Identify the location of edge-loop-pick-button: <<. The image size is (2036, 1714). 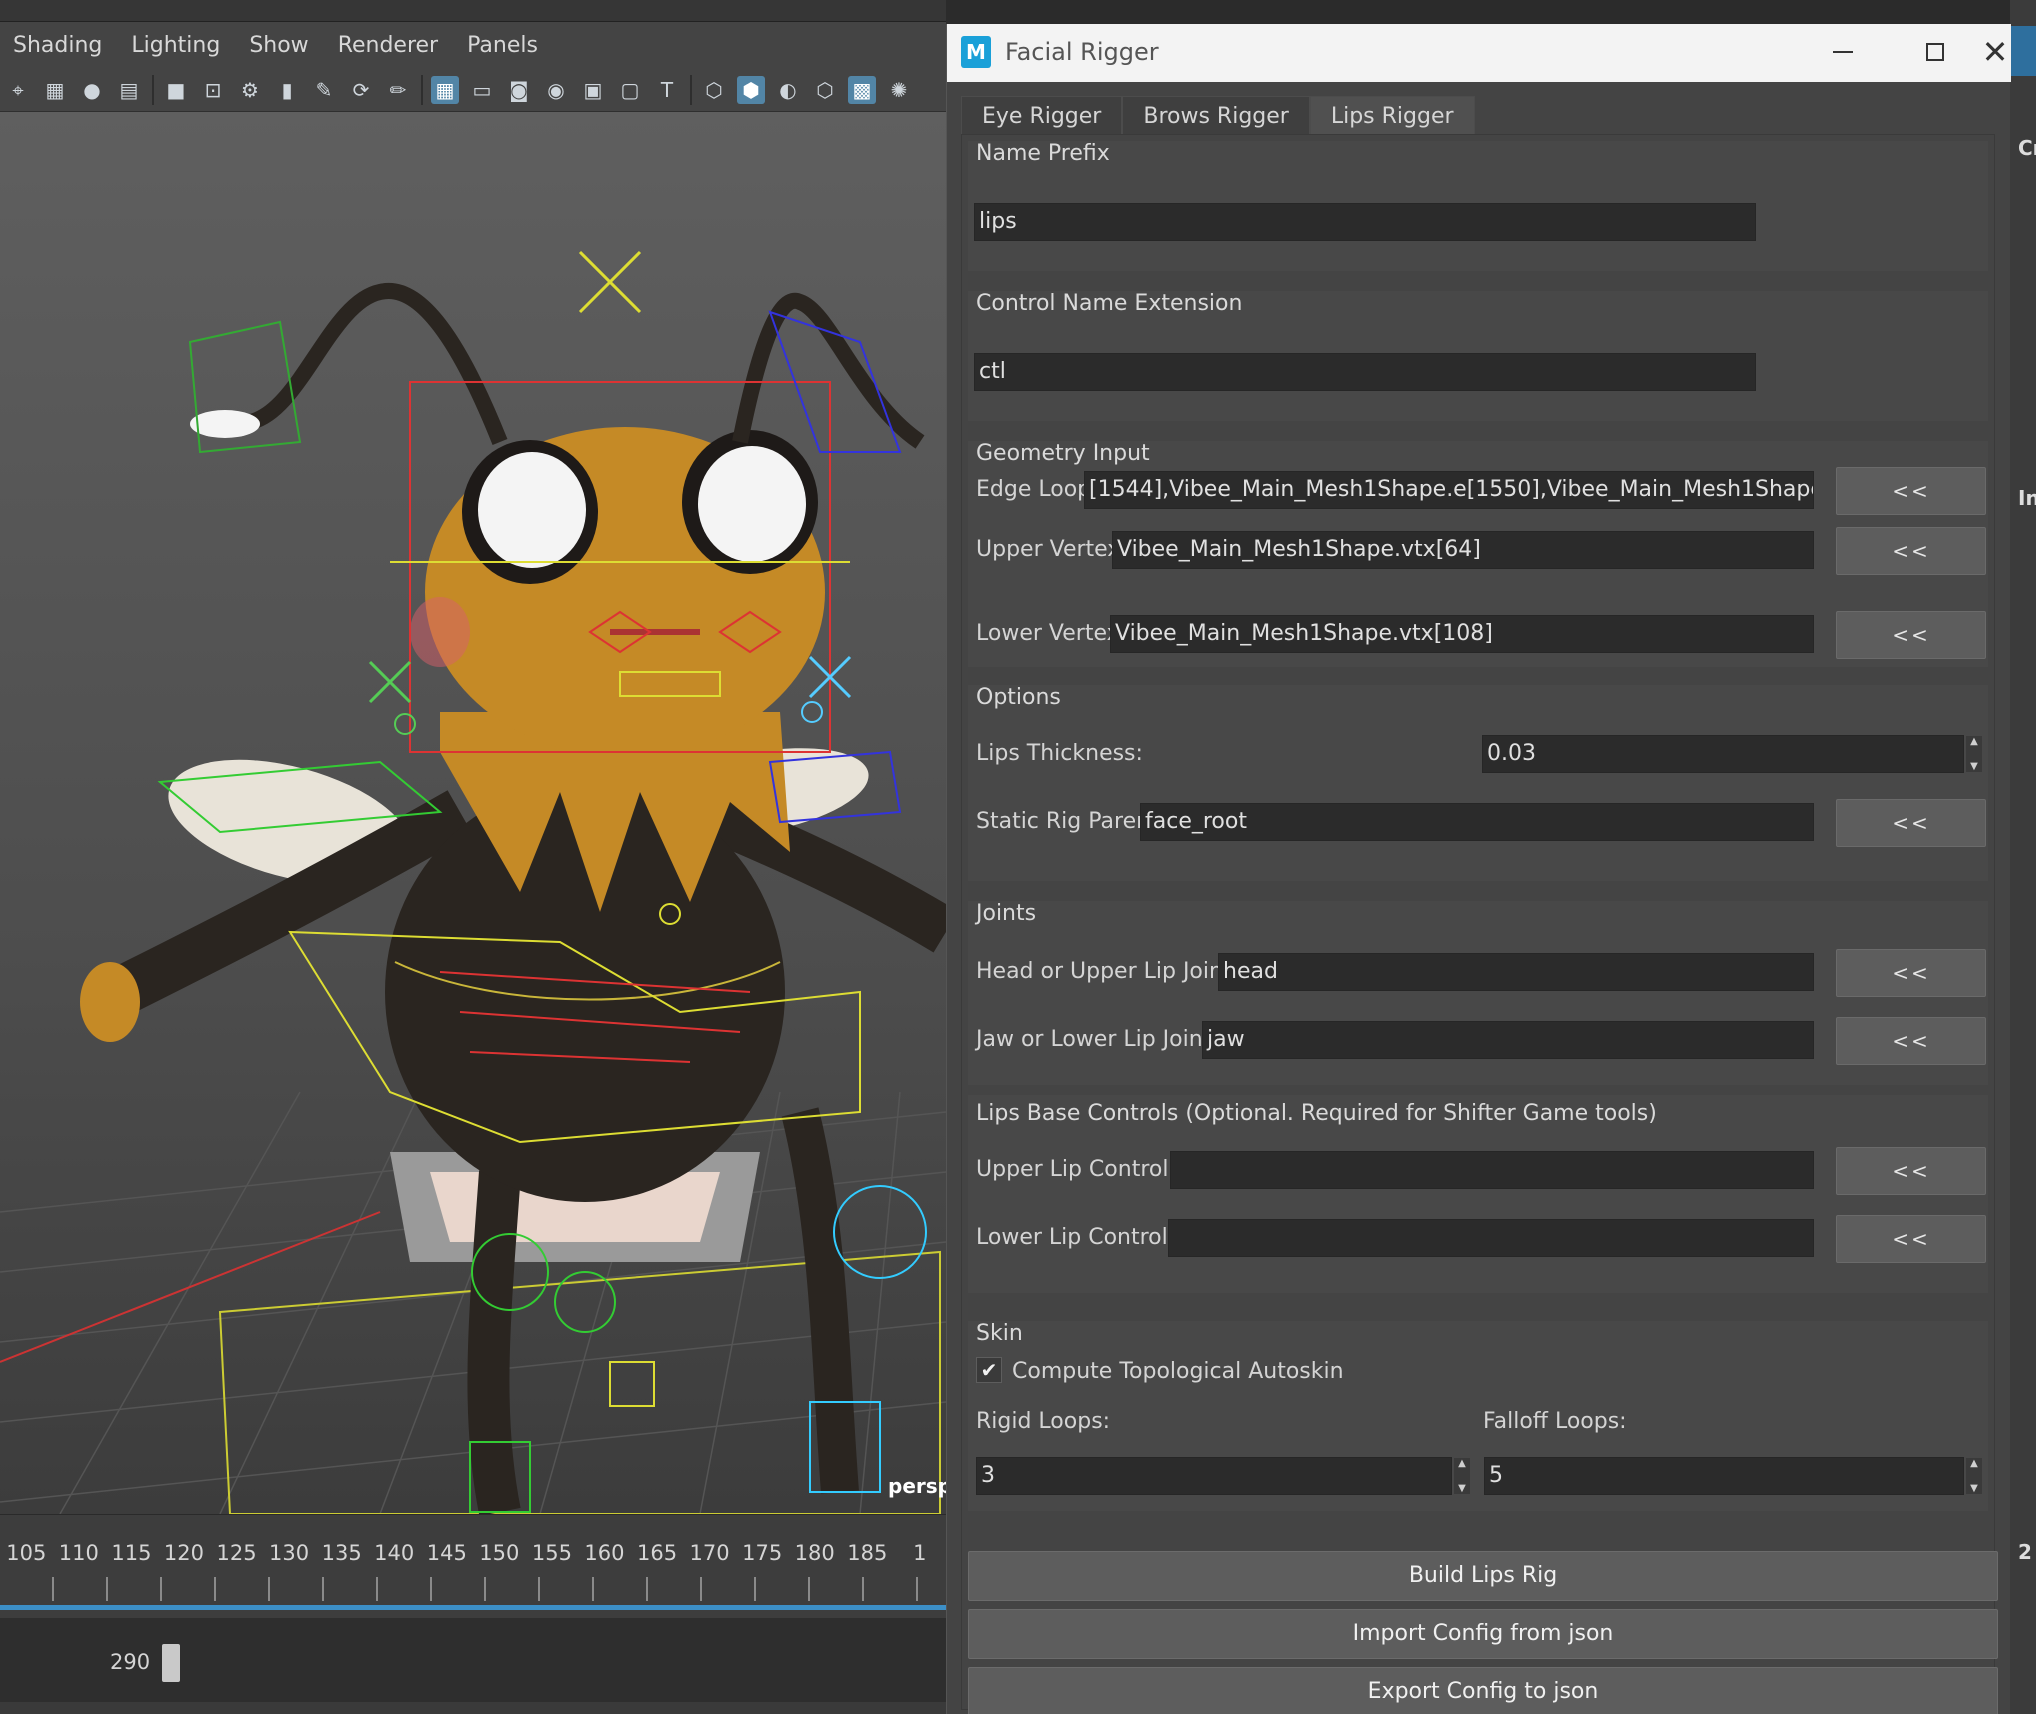
(1911, 491).